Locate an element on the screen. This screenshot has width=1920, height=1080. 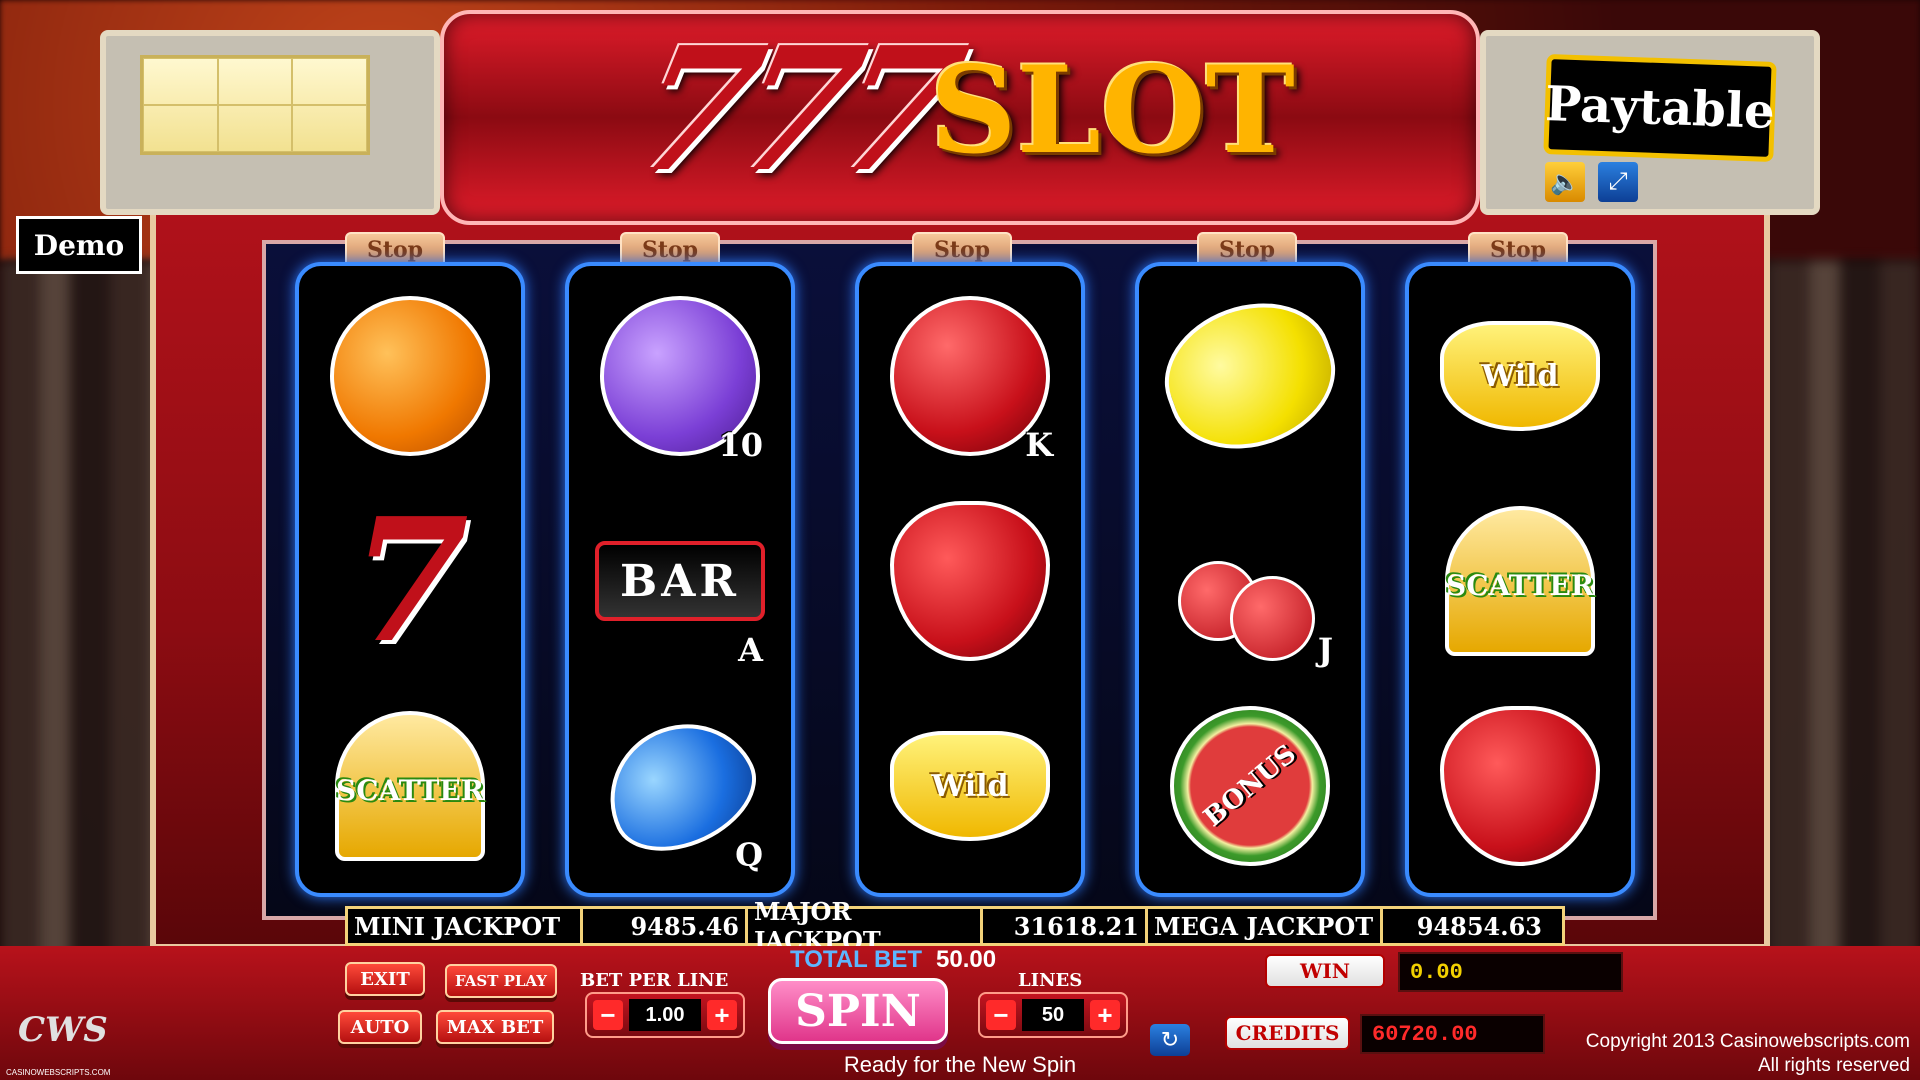
bet-per-line-stepper: − 1.00 + is located at coordinates (665, 1015).